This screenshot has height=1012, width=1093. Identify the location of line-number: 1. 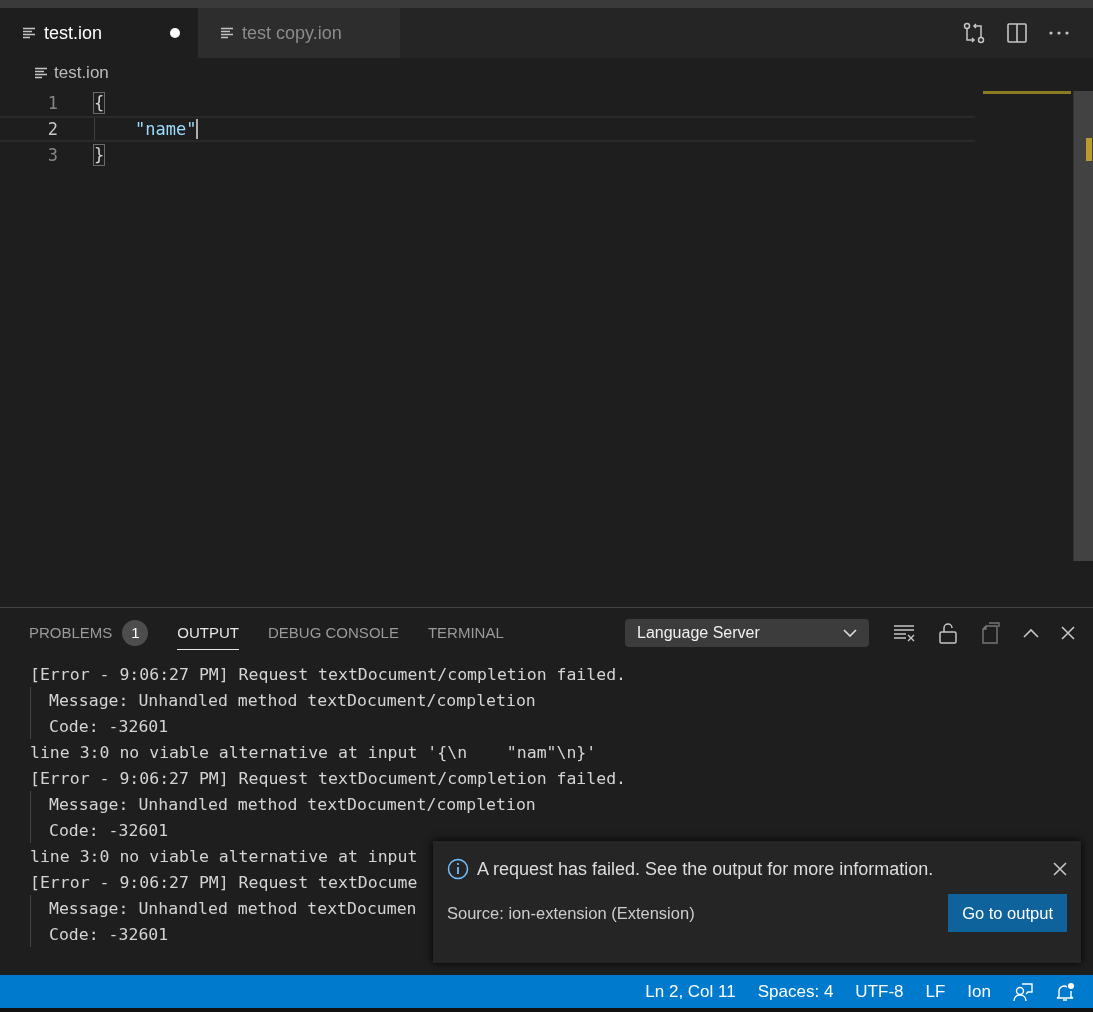
(52, 103).